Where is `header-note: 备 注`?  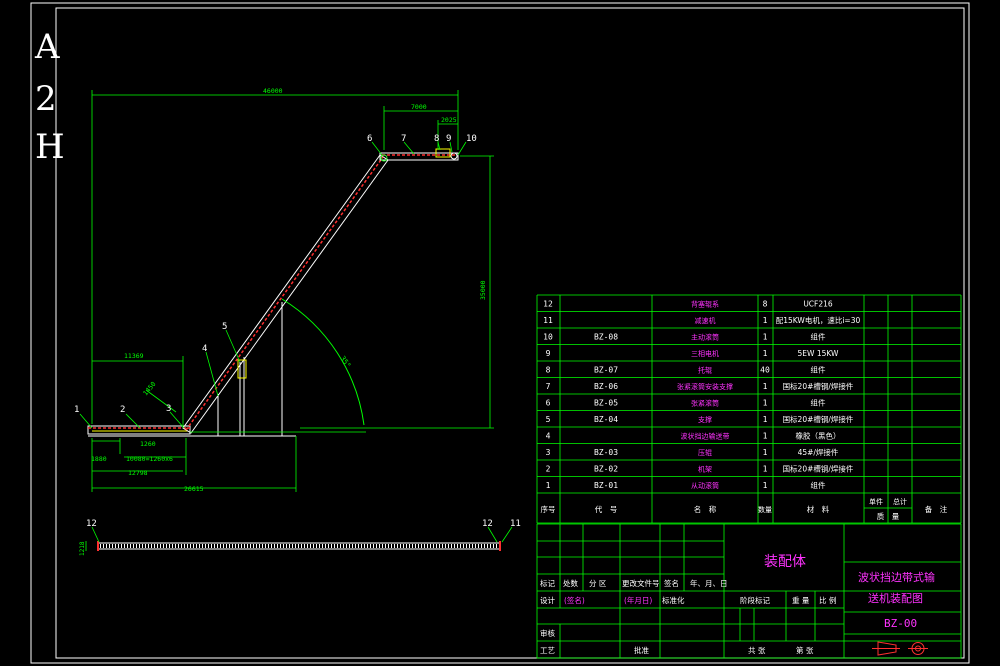
header-note: 备 注 is located at coordinates (936, 509).